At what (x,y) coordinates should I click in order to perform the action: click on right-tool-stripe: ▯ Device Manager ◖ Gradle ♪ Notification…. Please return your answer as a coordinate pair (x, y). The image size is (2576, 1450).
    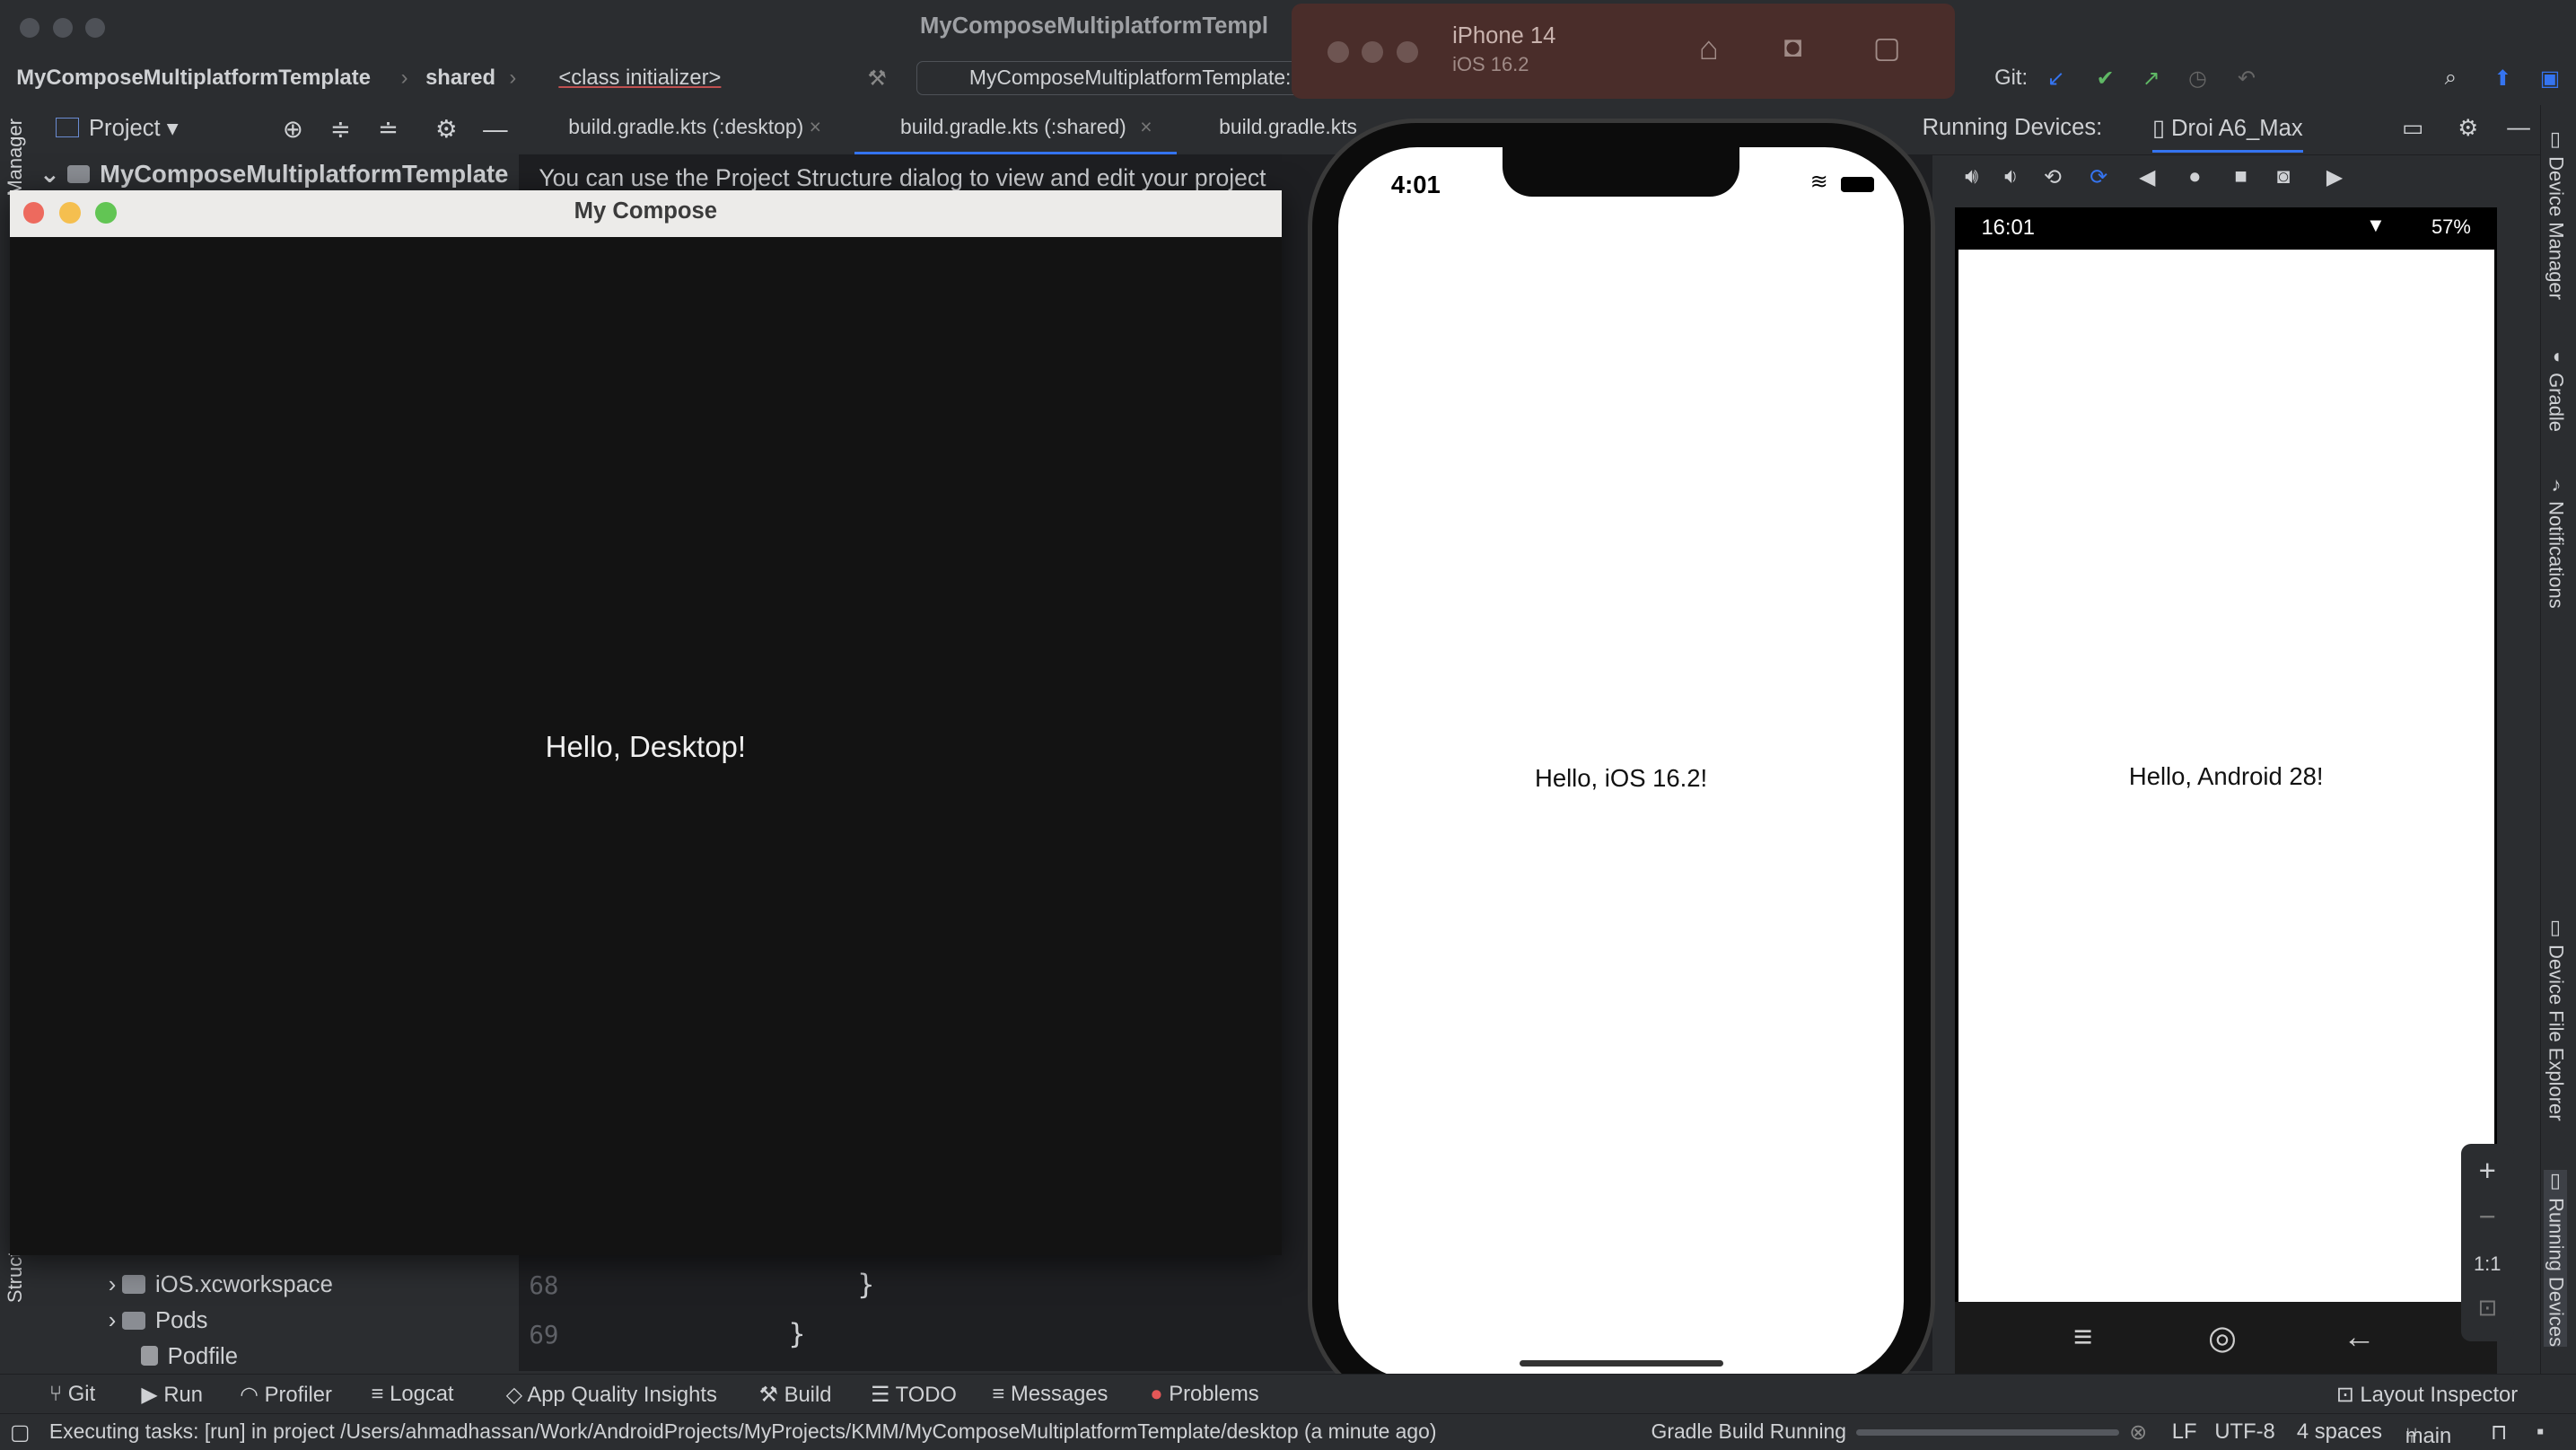
    Looking at the image, I should click on (2557, 740).